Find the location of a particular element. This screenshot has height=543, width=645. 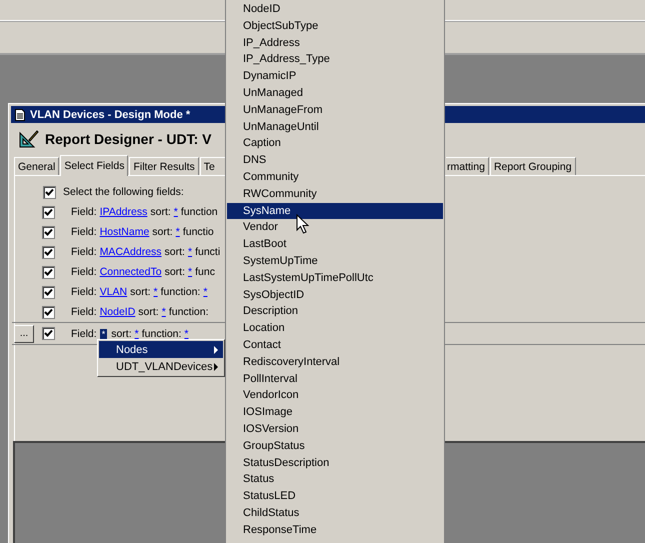

function-label: function is located at coordinates (199, 212).